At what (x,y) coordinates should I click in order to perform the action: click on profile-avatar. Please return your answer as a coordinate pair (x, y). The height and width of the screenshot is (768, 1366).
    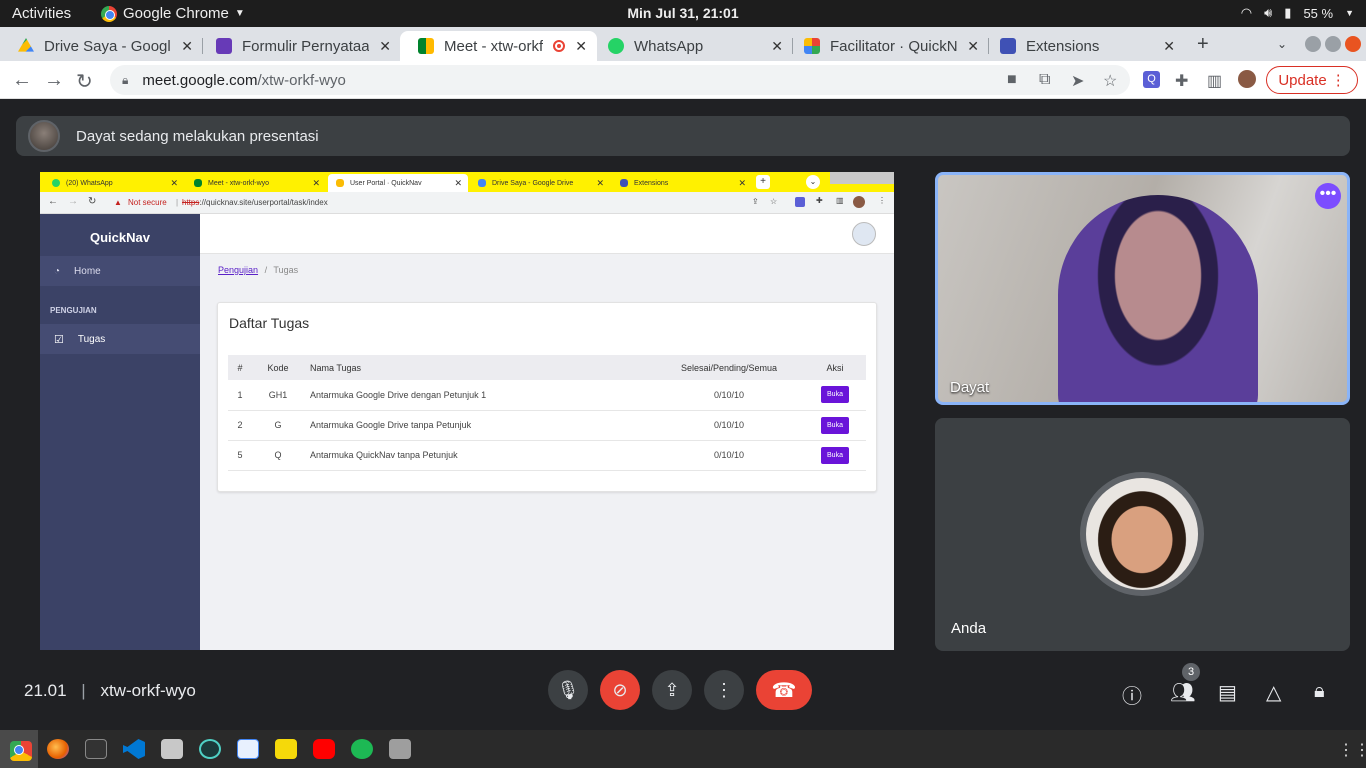
    Looking at the image, I should click on (1247, 79).